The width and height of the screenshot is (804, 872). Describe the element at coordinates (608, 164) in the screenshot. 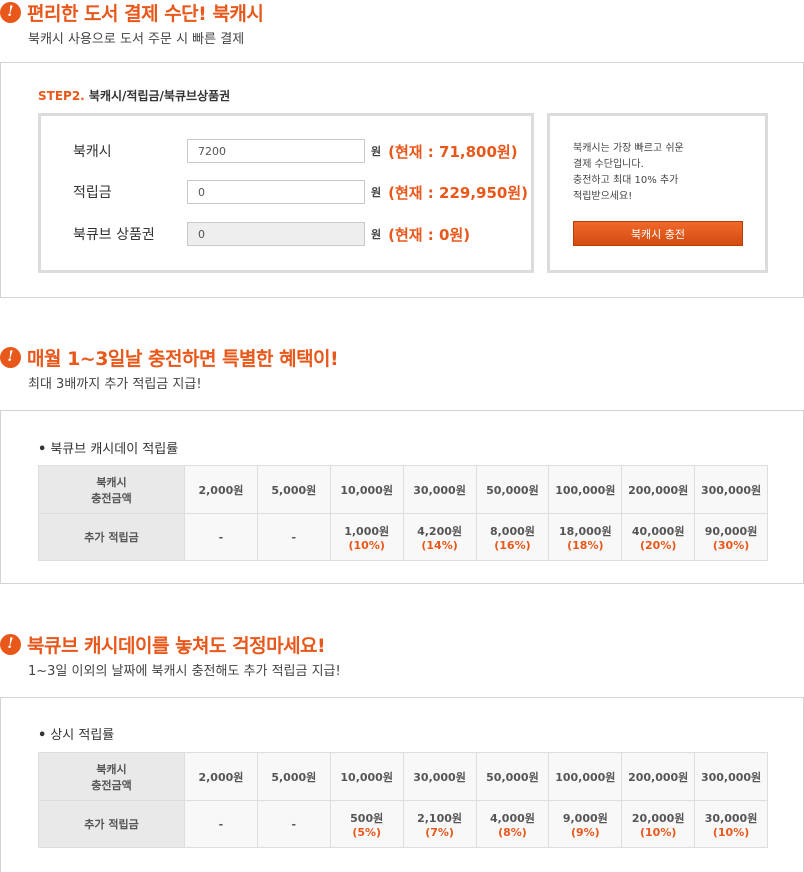

I see `desc-line: 결제 수단입니다.` at that location.